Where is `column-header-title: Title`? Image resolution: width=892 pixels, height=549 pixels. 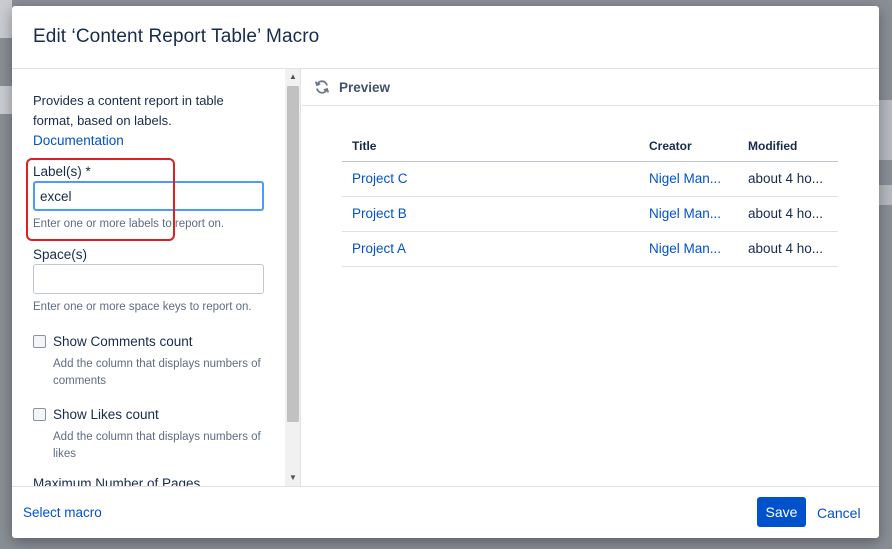 column-header-title: Title is located at coordinates (490, 147).